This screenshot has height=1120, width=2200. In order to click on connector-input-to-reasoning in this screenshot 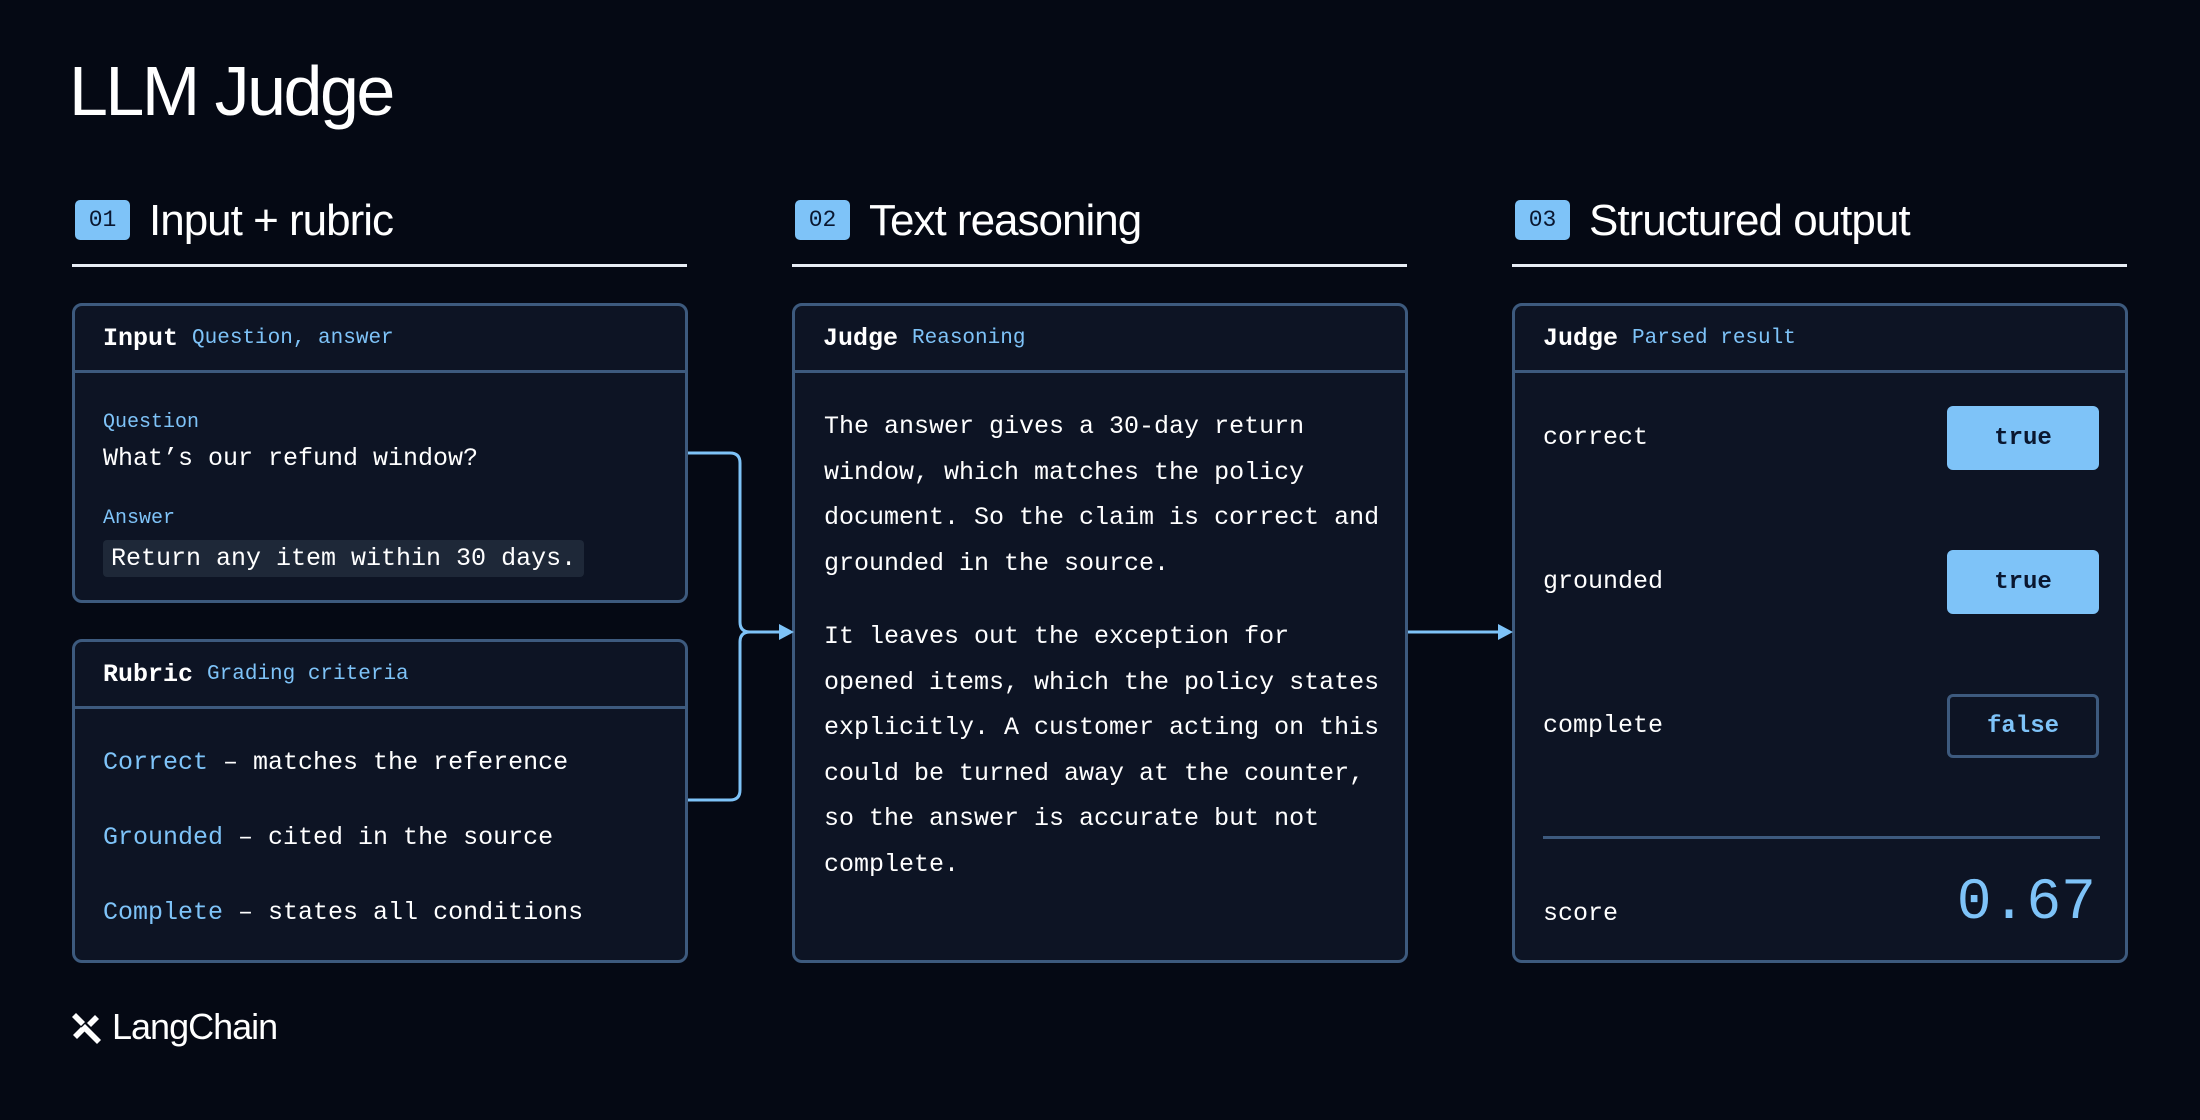, I will do `click(733, 542)`.